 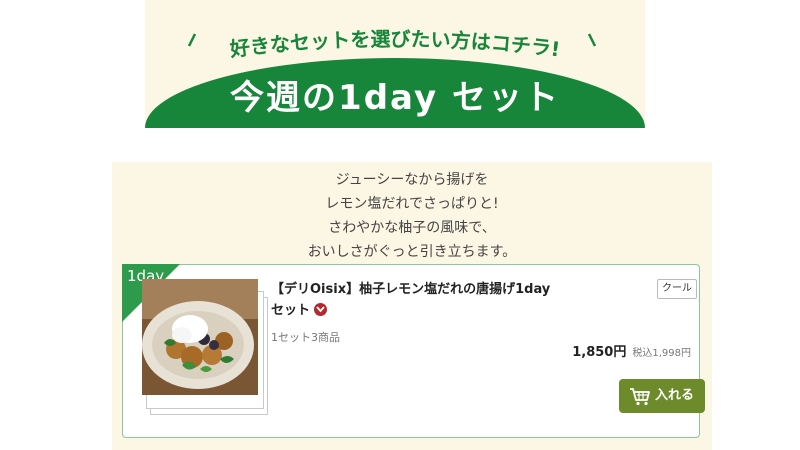 I want to click on price-row: 1,850円 税込1,998円, so click(x=631, y=350).